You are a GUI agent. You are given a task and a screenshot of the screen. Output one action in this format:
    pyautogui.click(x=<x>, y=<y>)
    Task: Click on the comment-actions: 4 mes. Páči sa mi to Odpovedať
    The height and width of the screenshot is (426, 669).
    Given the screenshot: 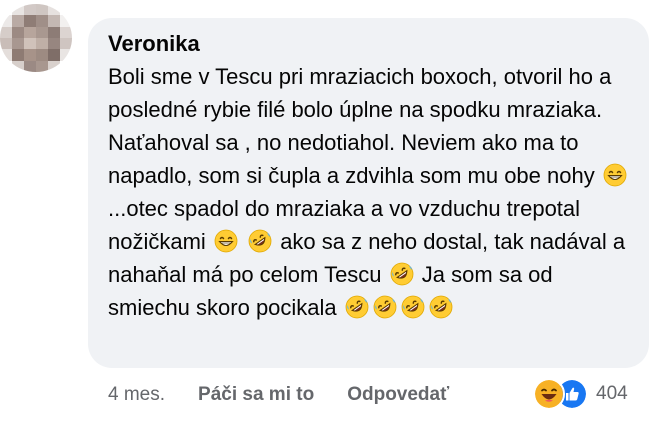 What is the action you would take?
    pyautogui.click(x=278, y=395)
    